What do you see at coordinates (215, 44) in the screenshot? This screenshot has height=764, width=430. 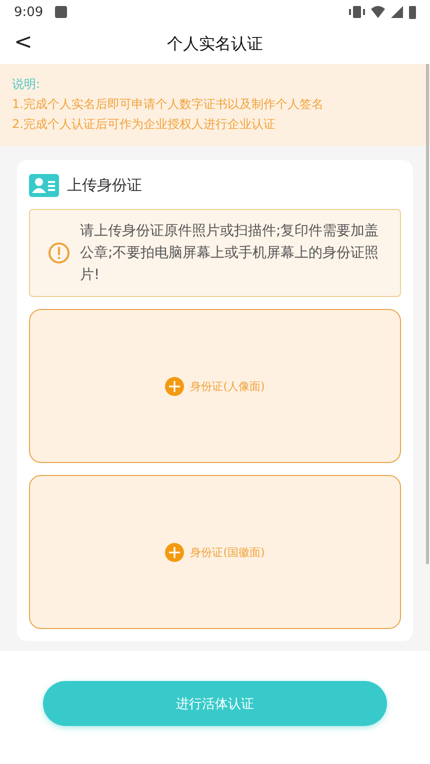 I see `page-title: 个人实名认证` at bounding box center [215, 44].